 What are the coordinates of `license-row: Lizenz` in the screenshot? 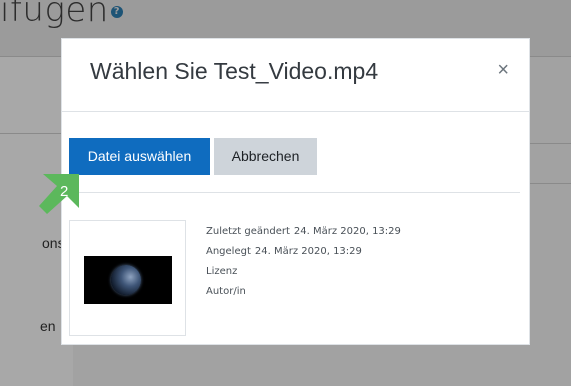 It's located at (303, 272).